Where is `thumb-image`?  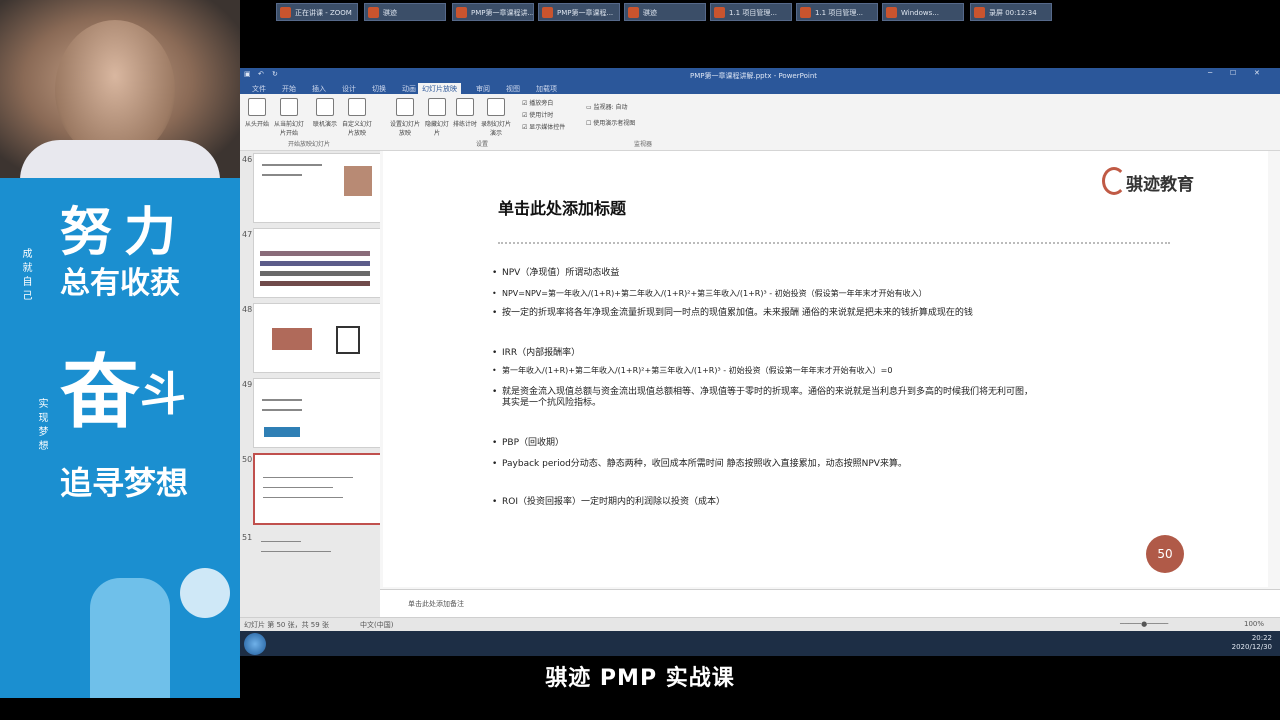 thumb-image is located at coordinates (282, 432).